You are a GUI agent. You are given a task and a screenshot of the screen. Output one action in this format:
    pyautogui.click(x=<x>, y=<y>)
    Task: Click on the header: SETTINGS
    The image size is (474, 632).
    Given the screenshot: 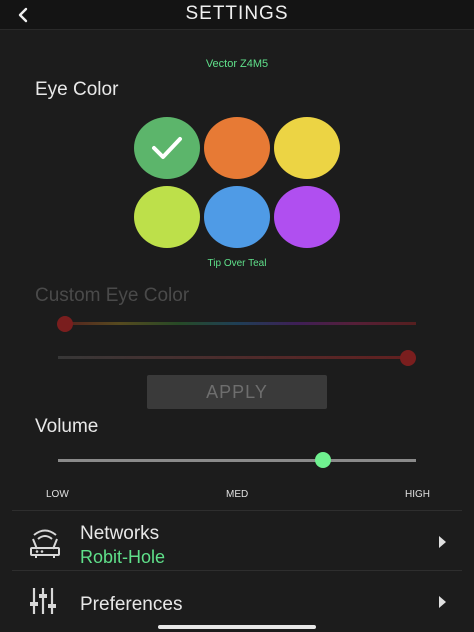 What is the action you would take?
    pyautogui.click(x=237, y=15)
    